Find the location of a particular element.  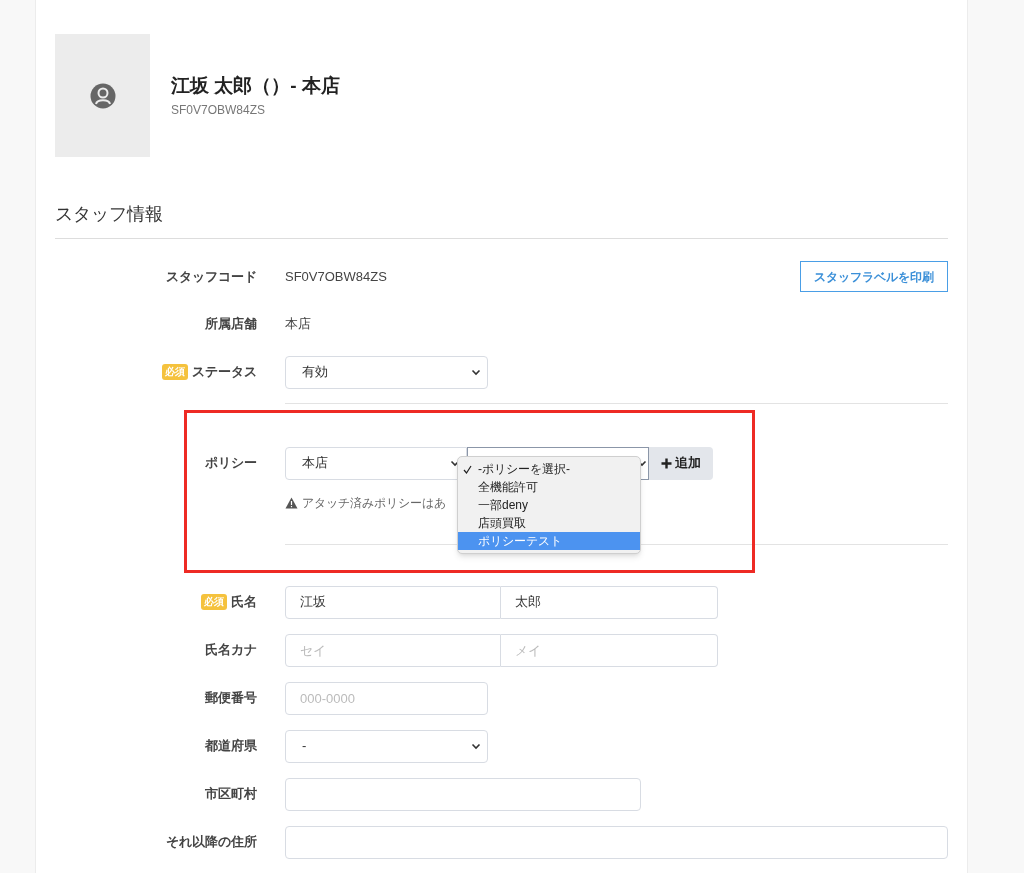

field-label: 氏名カナ is located at coordinates (231, 650).